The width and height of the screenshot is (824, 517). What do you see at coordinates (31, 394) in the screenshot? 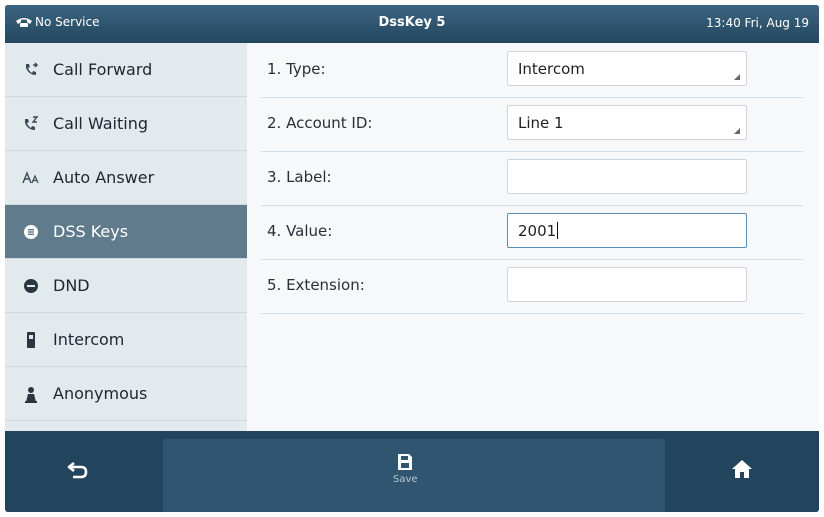
I see `anonymous-icon` at bounding box center [31, 394].